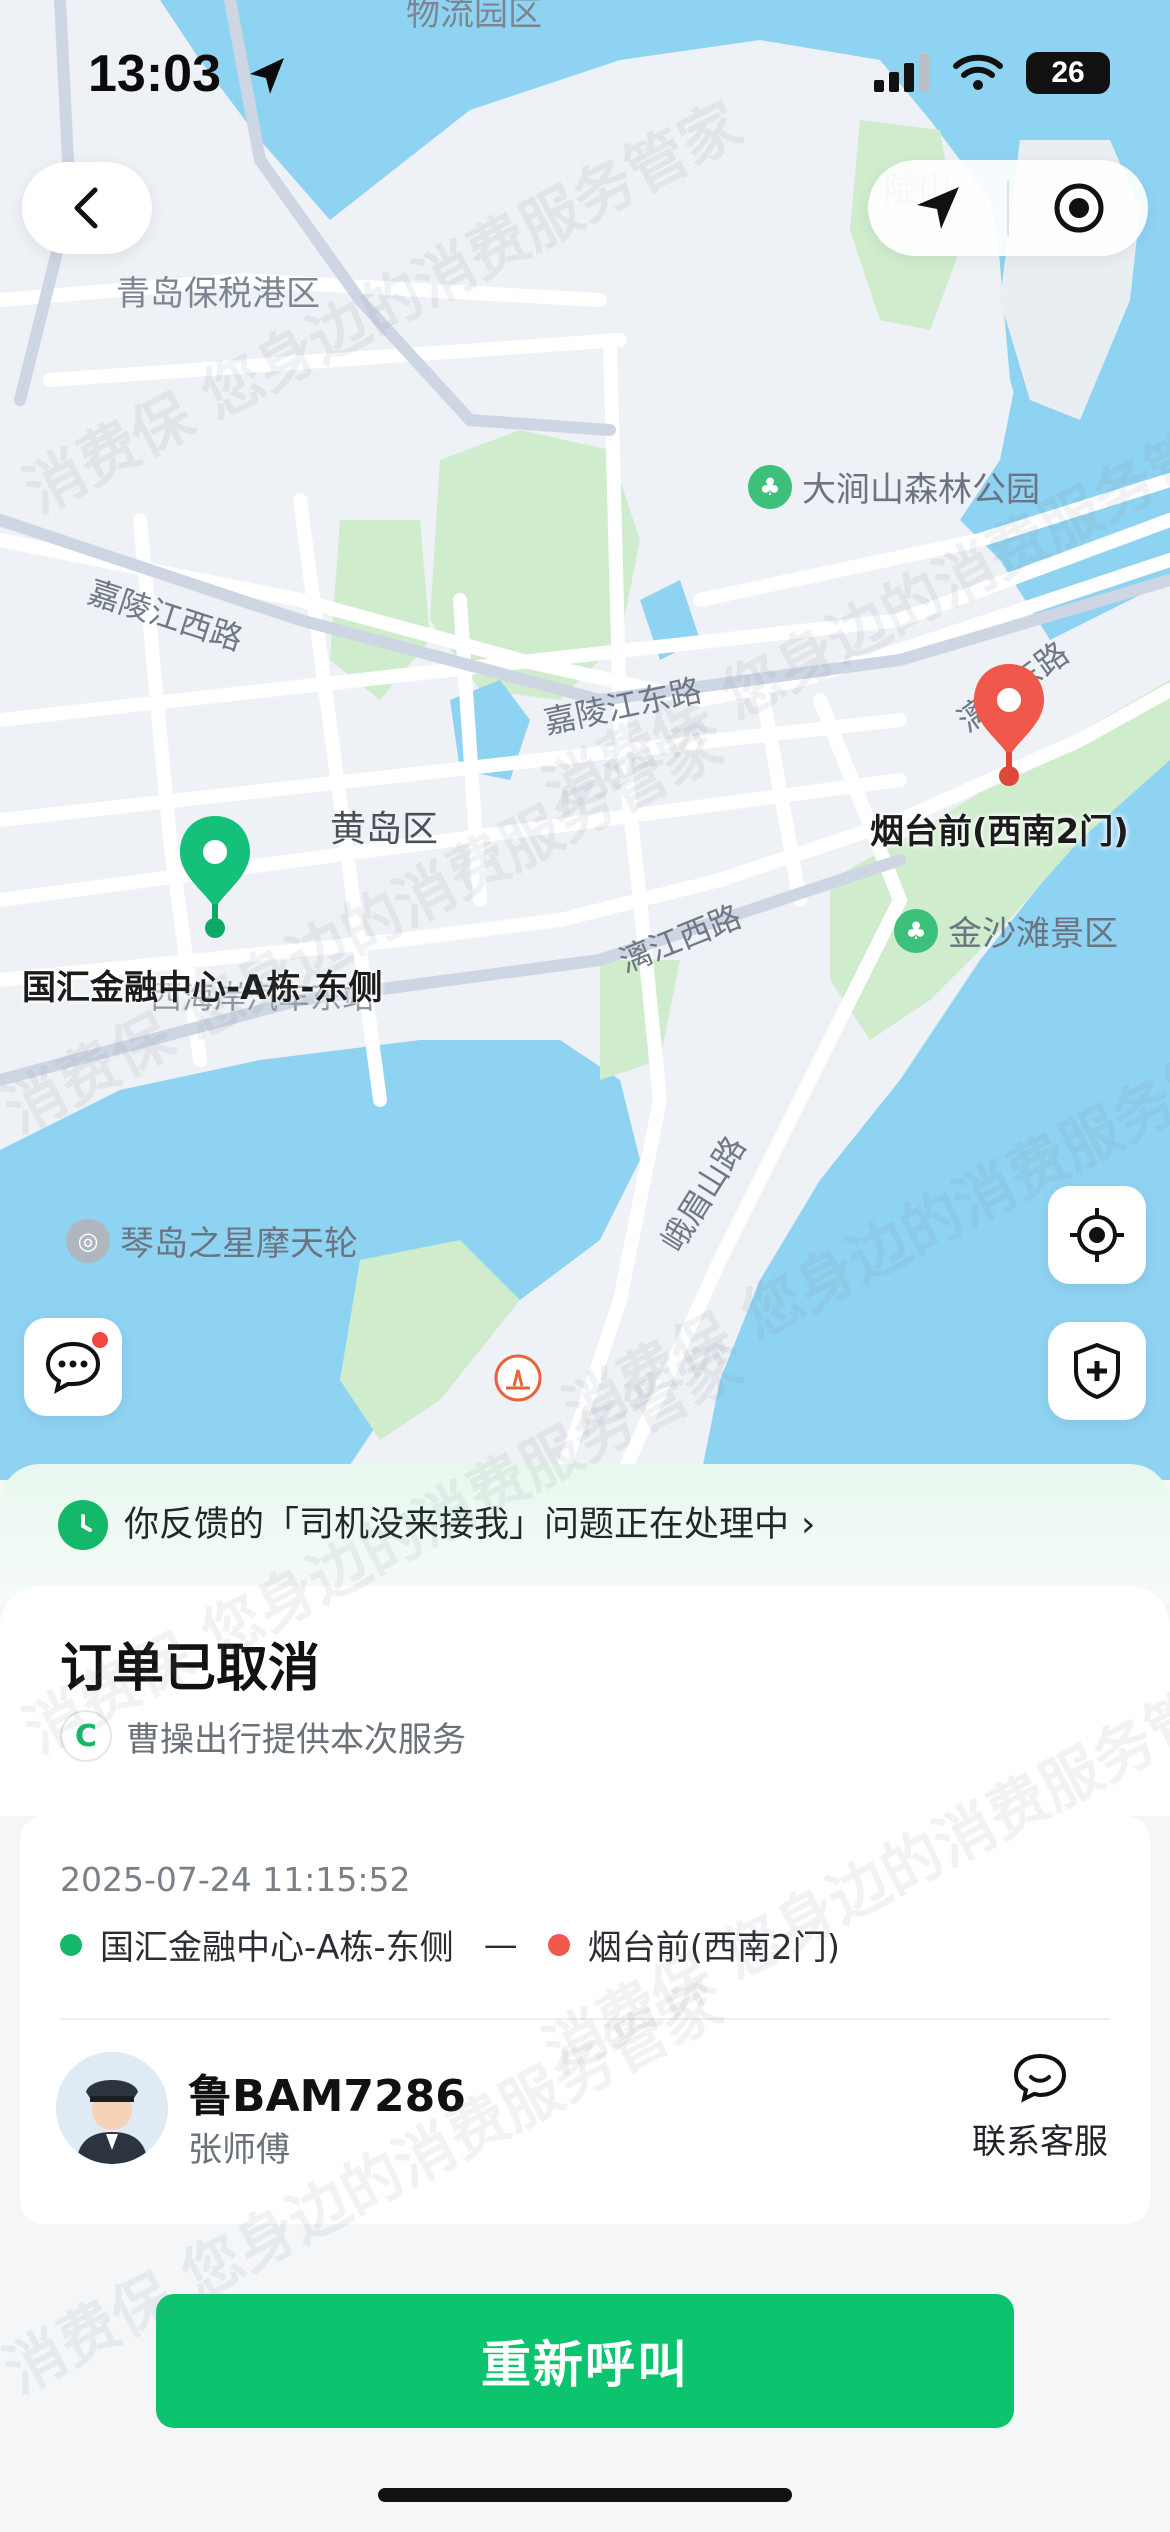  Describe the element at coordinates (901, 73) in the screenshot. I see `signal-icon` at that location.